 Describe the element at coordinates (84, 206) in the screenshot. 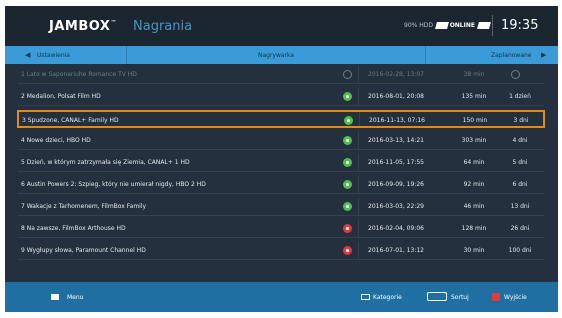

I see `recording-title: 7 Wakacje z Tarhomenem, FilmBox Family` at that location.